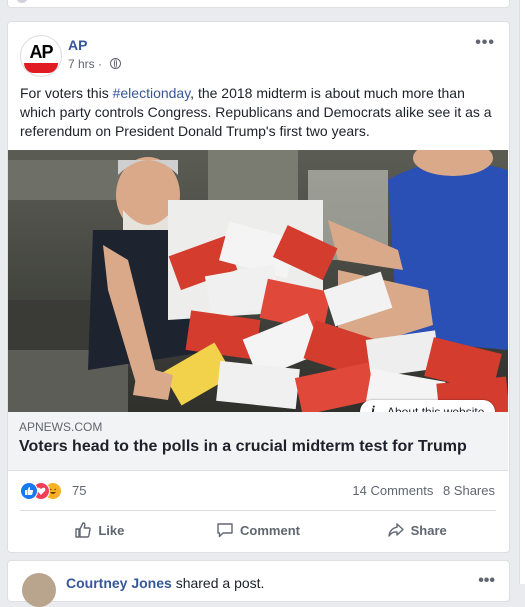 The width and height of the screenshot is (525, 607). What do you see at coordinates (66, 93) in the screenshot?
I see `post-text-start: For voters this` at bounding box center [66, 93].